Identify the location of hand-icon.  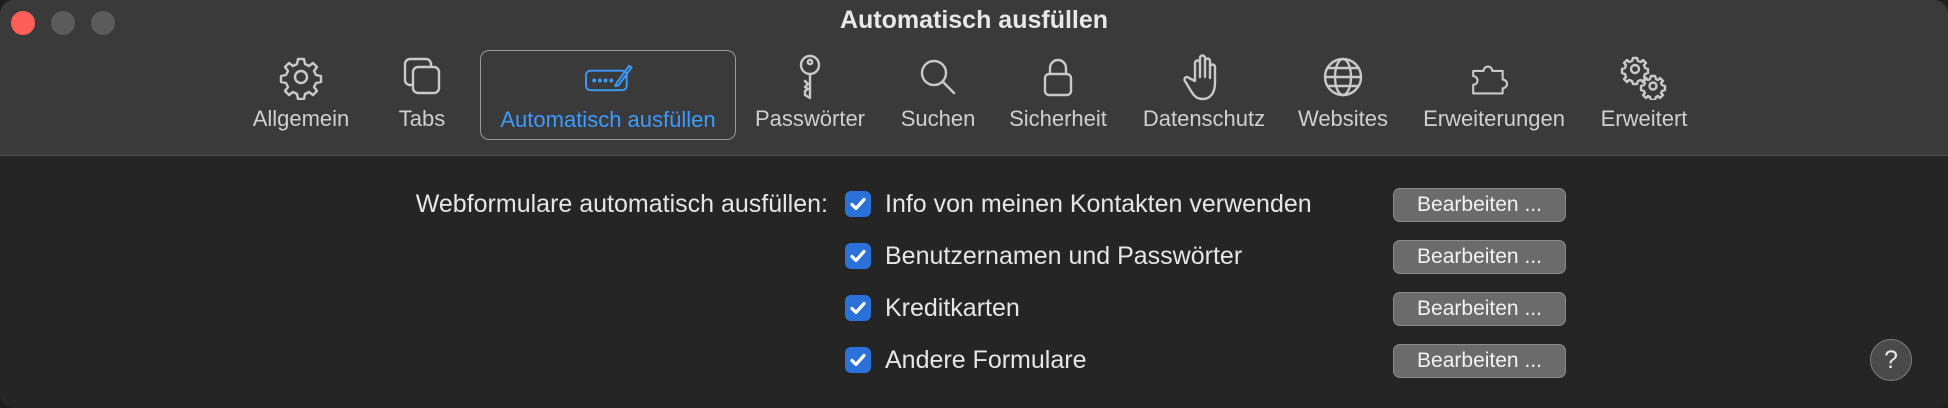
(1204, 77).